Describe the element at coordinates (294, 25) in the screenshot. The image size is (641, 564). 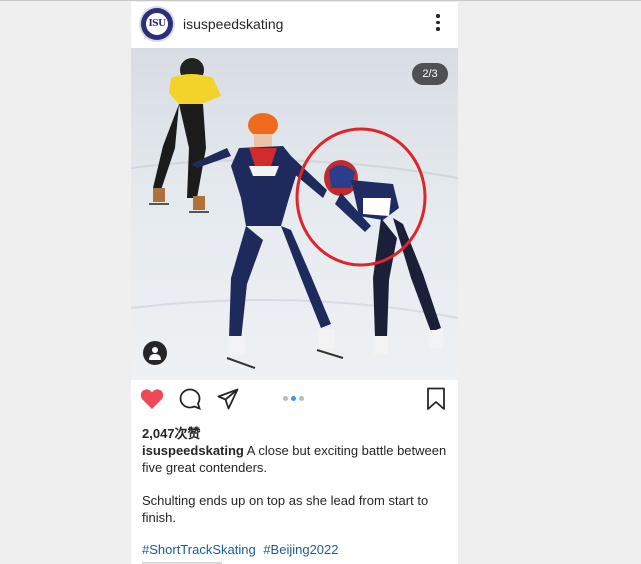
I see `post-header: ISU isuspeedskating` at that location.